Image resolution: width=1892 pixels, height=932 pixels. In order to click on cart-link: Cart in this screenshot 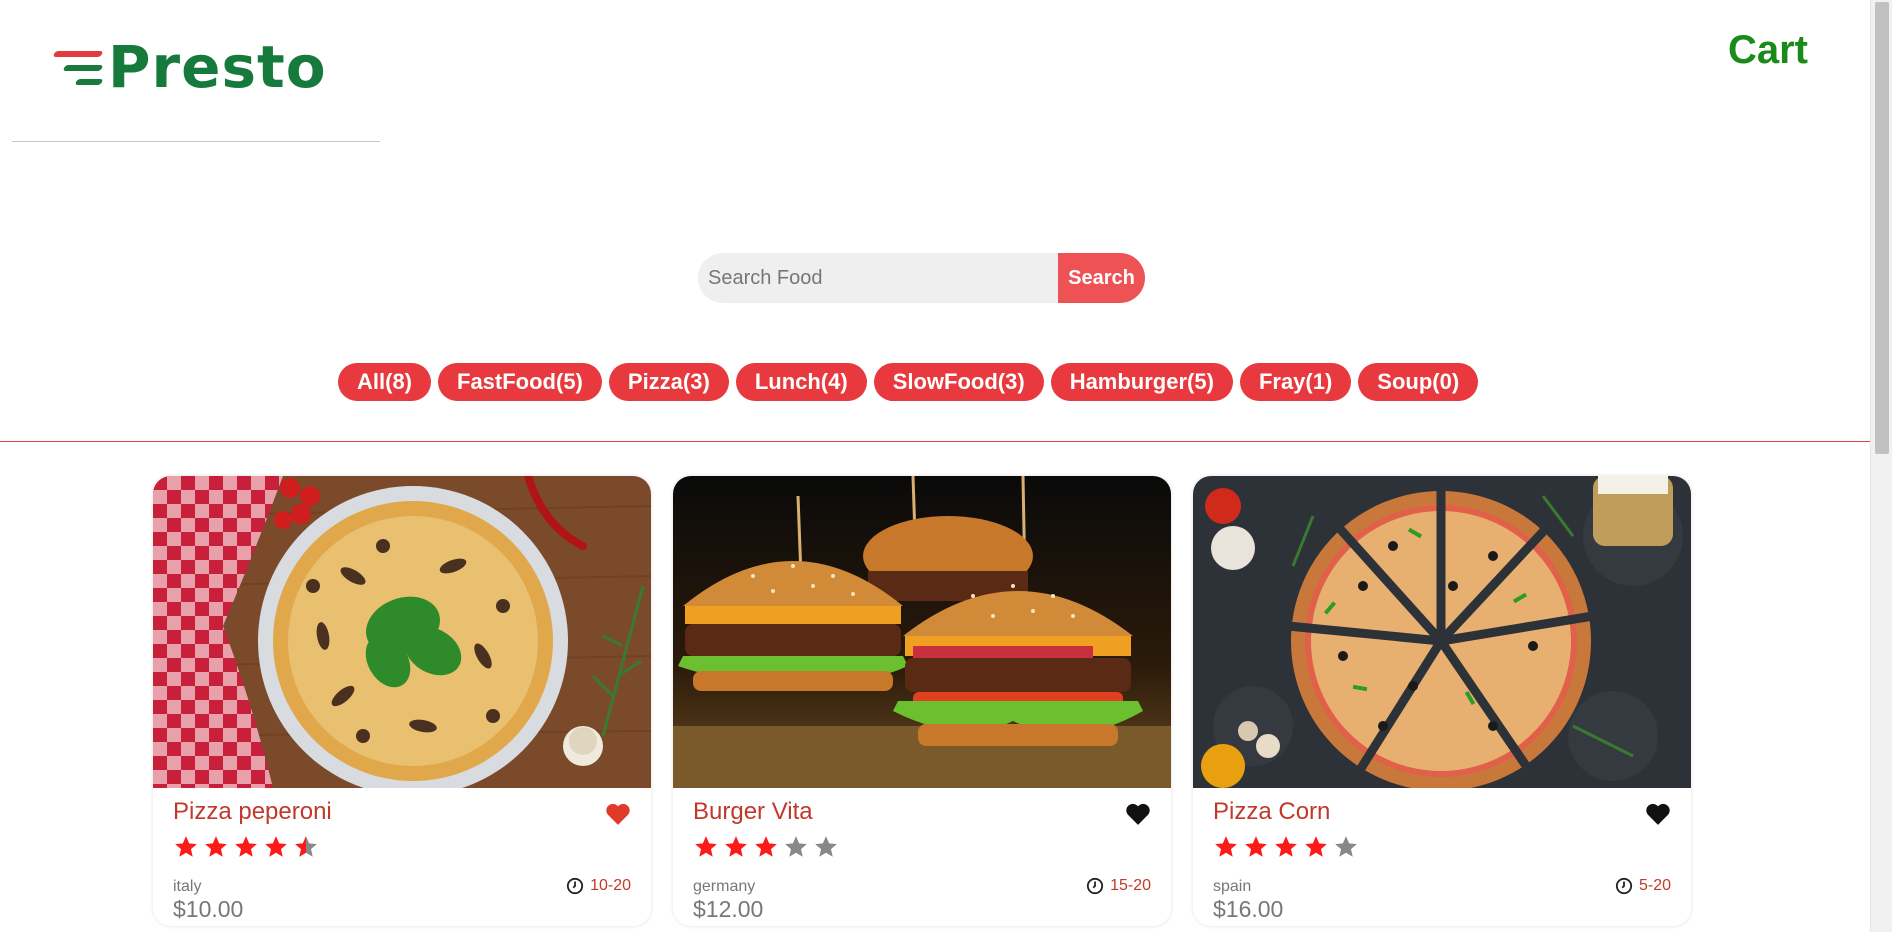, I will do `click(1768, 50)`.